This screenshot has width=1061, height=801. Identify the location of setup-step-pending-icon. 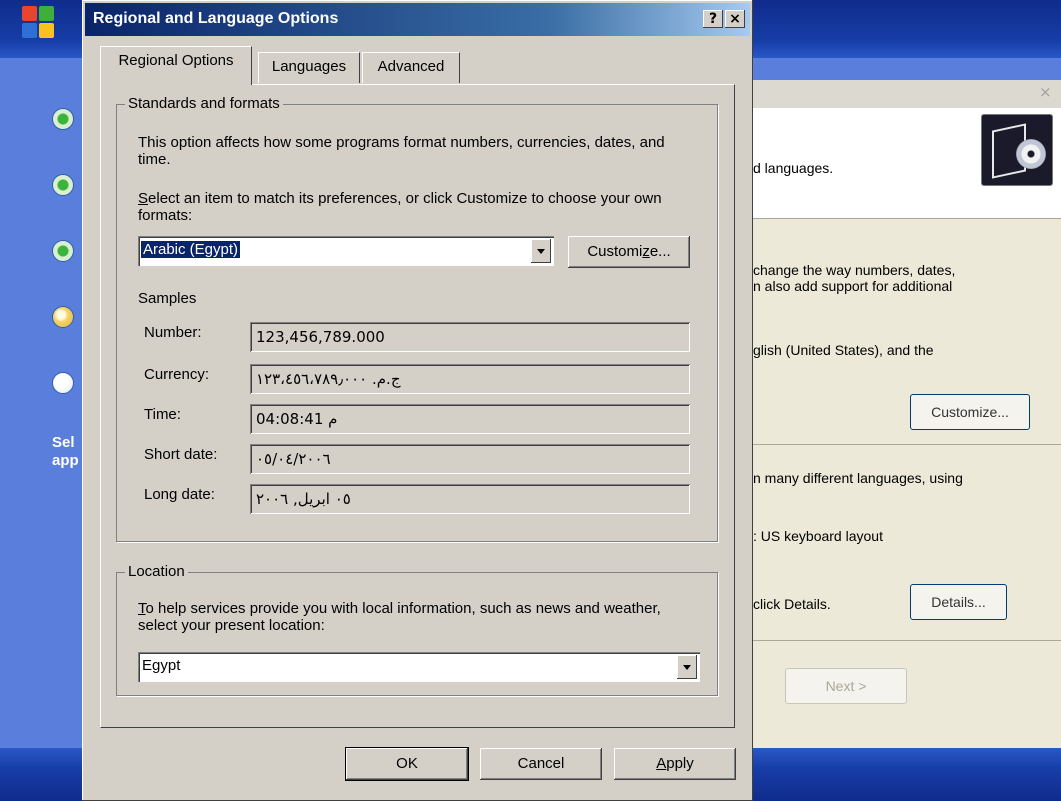
(63, 383).